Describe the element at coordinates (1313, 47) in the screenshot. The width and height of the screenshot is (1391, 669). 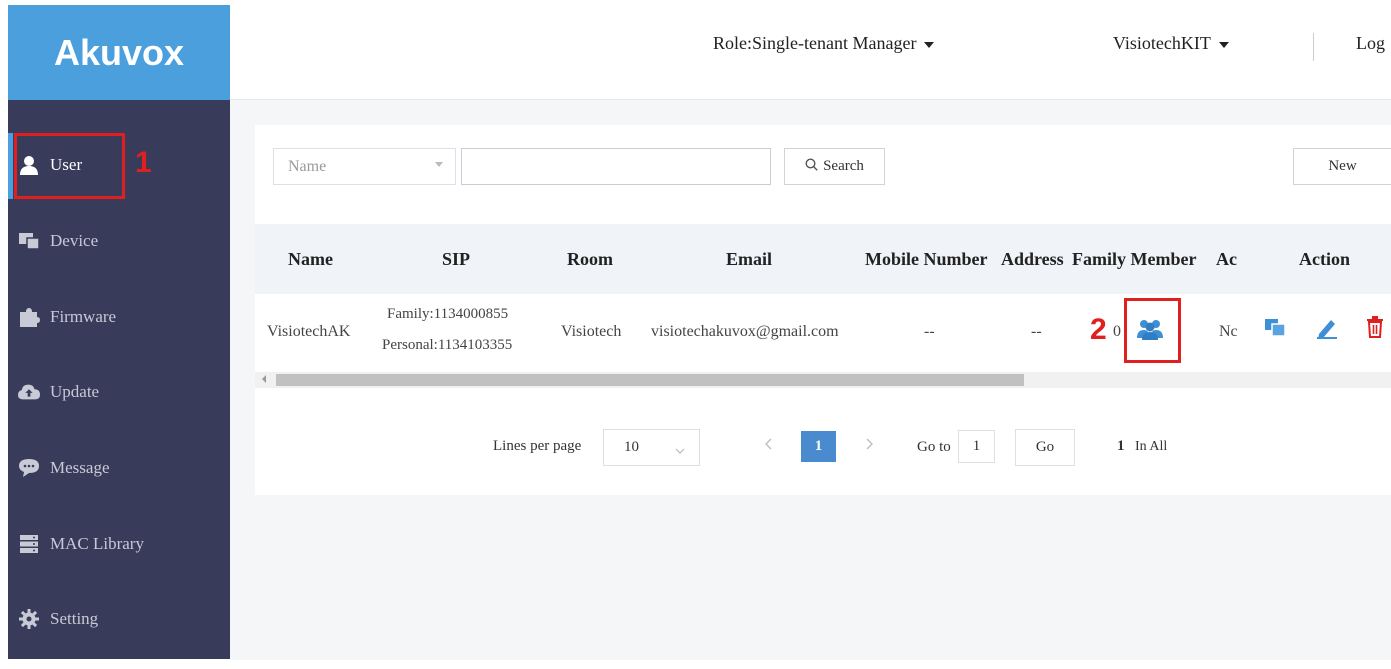
I see `header-divider` at that location.